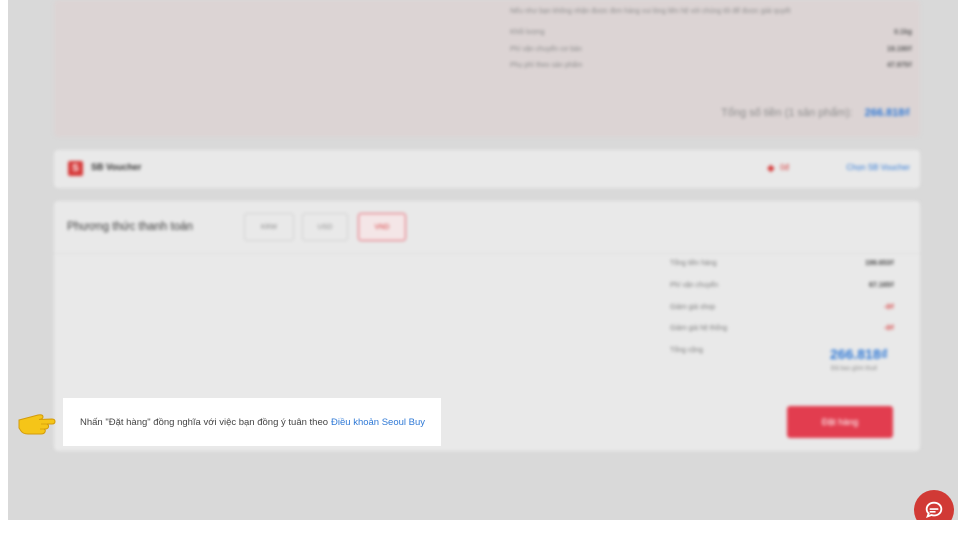  Describe the element at coordinates (854, 369) in the screenshot. I see `tax-note: Đã bao gồm thuế` at that location.